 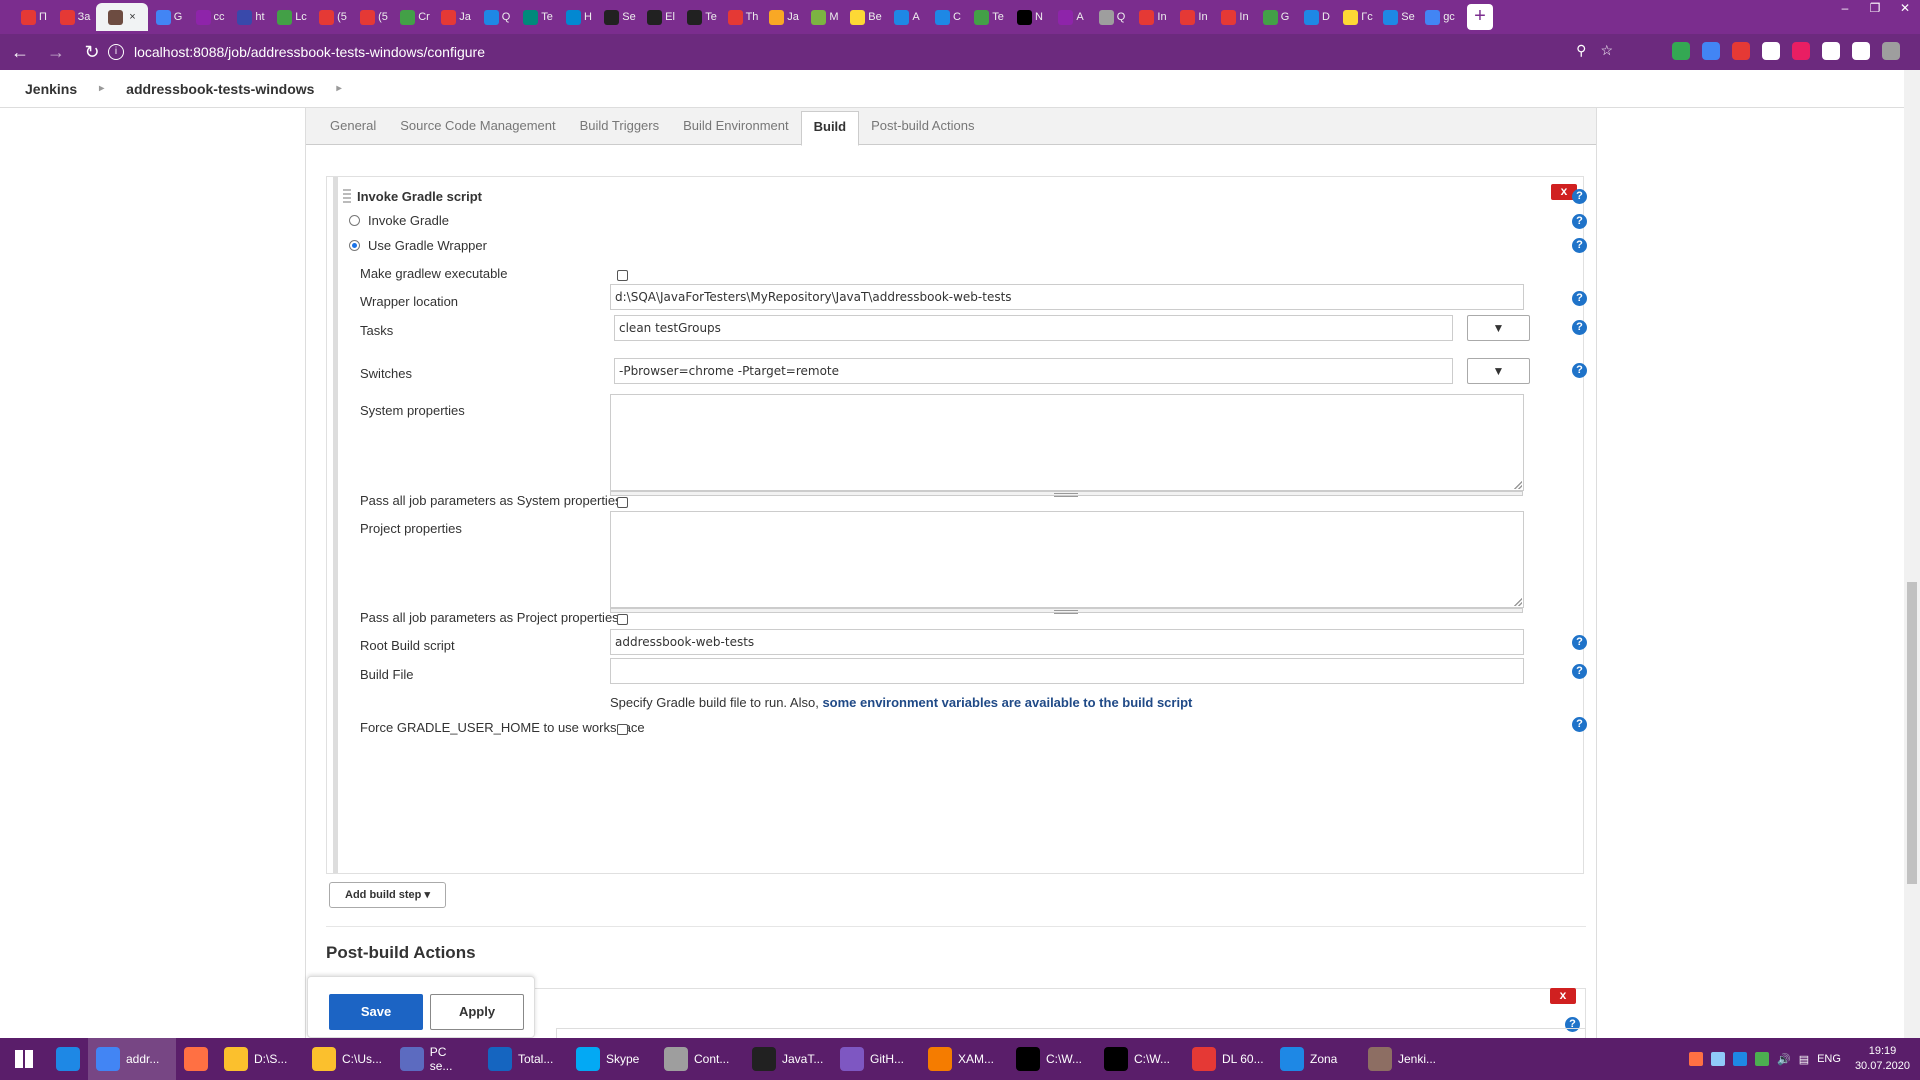 I want to click on clock: 19:19 30.07.2020, so click(x=1882, y=1059).